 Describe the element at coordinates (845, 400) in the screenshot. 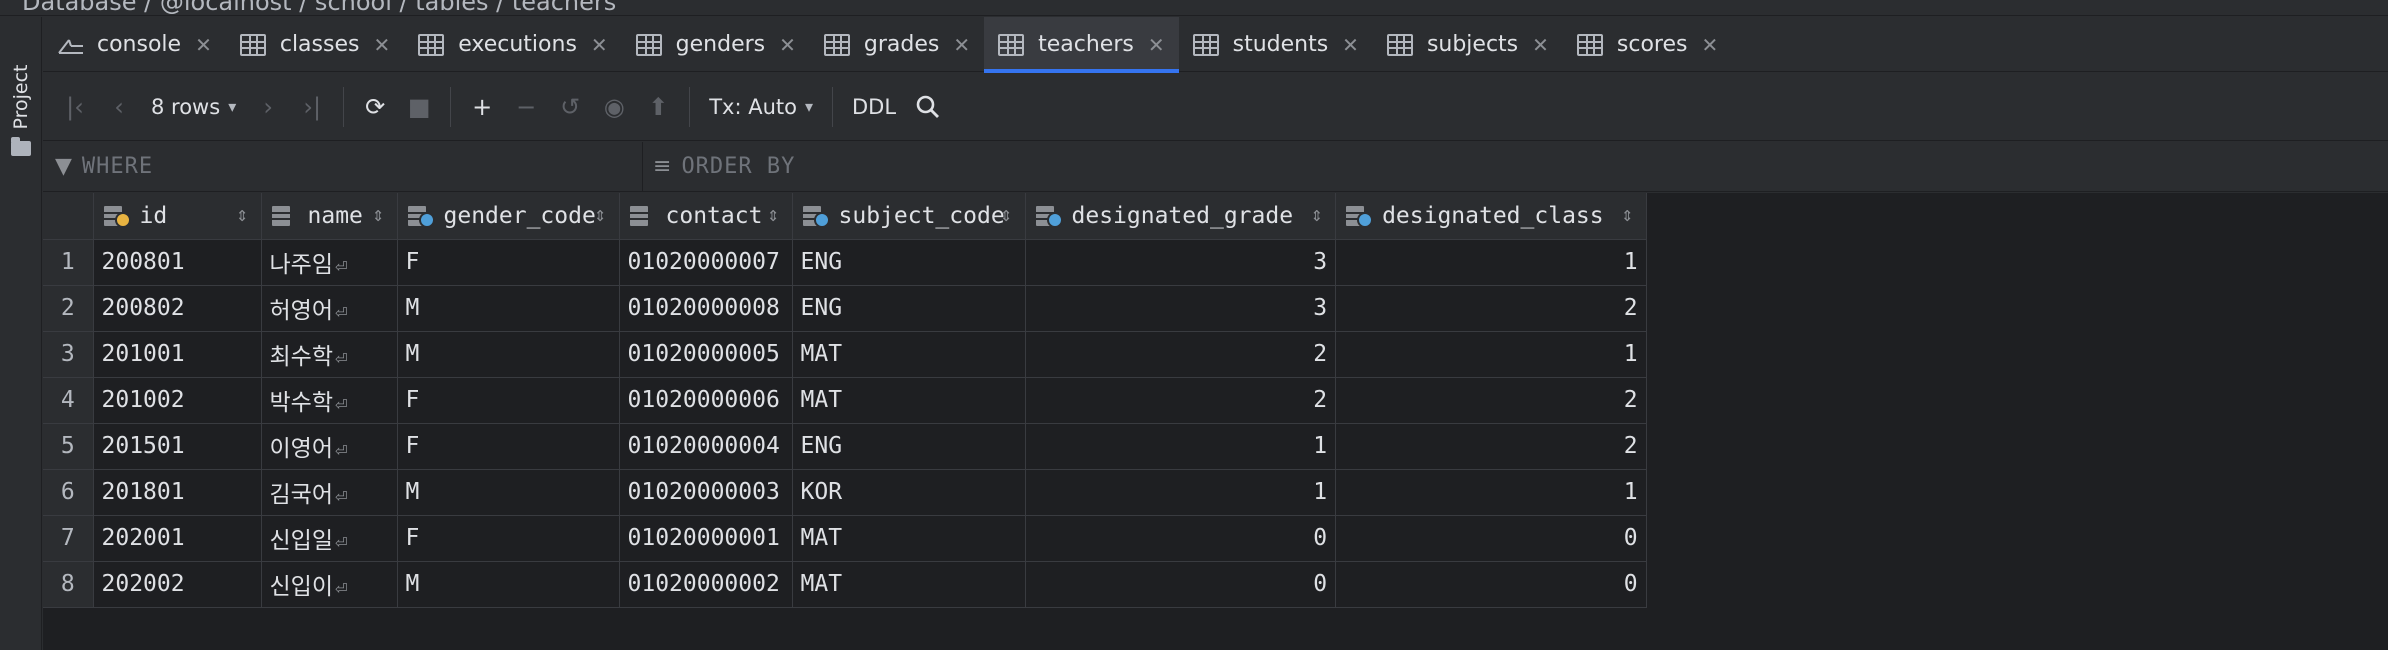

I see `table-row: 4 201002 박수학 ⏎ F 01020000006 MAT 2 2` at that location.